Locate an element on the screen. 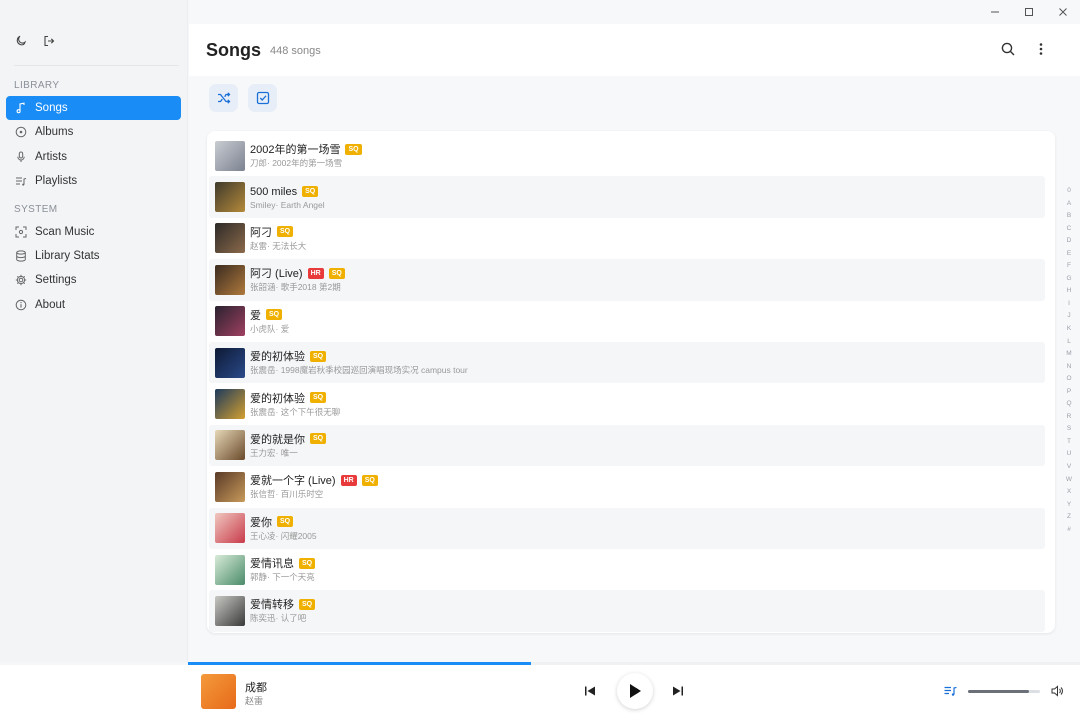 The height and width of the screenshot is (717, 1080). minimize-icon is located at coordinates (995, 12).